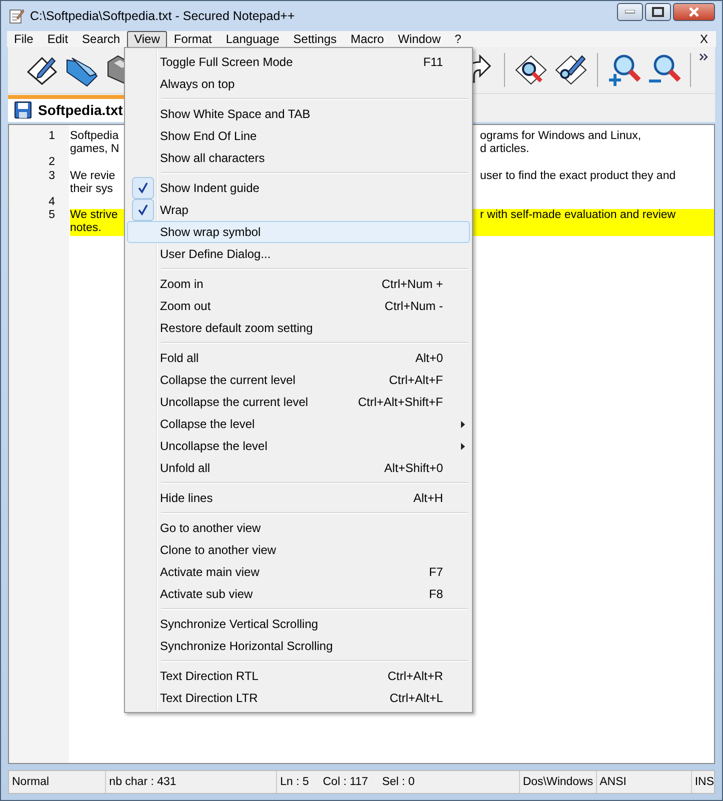 The height and width of the screenshot is (801, 723). I want to click on text-line: r with self-made evaluation and review, so click(578, 215).